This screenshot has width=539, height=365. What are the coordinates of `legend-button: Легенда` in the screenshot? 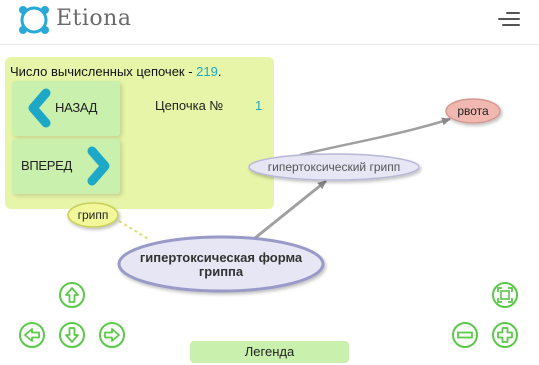 It's located at (269, 352).